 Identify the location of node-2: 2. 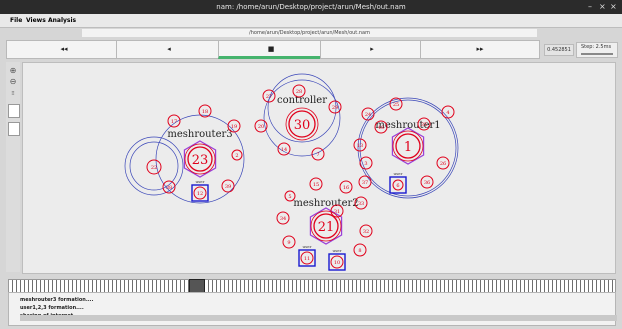
(237, 155).